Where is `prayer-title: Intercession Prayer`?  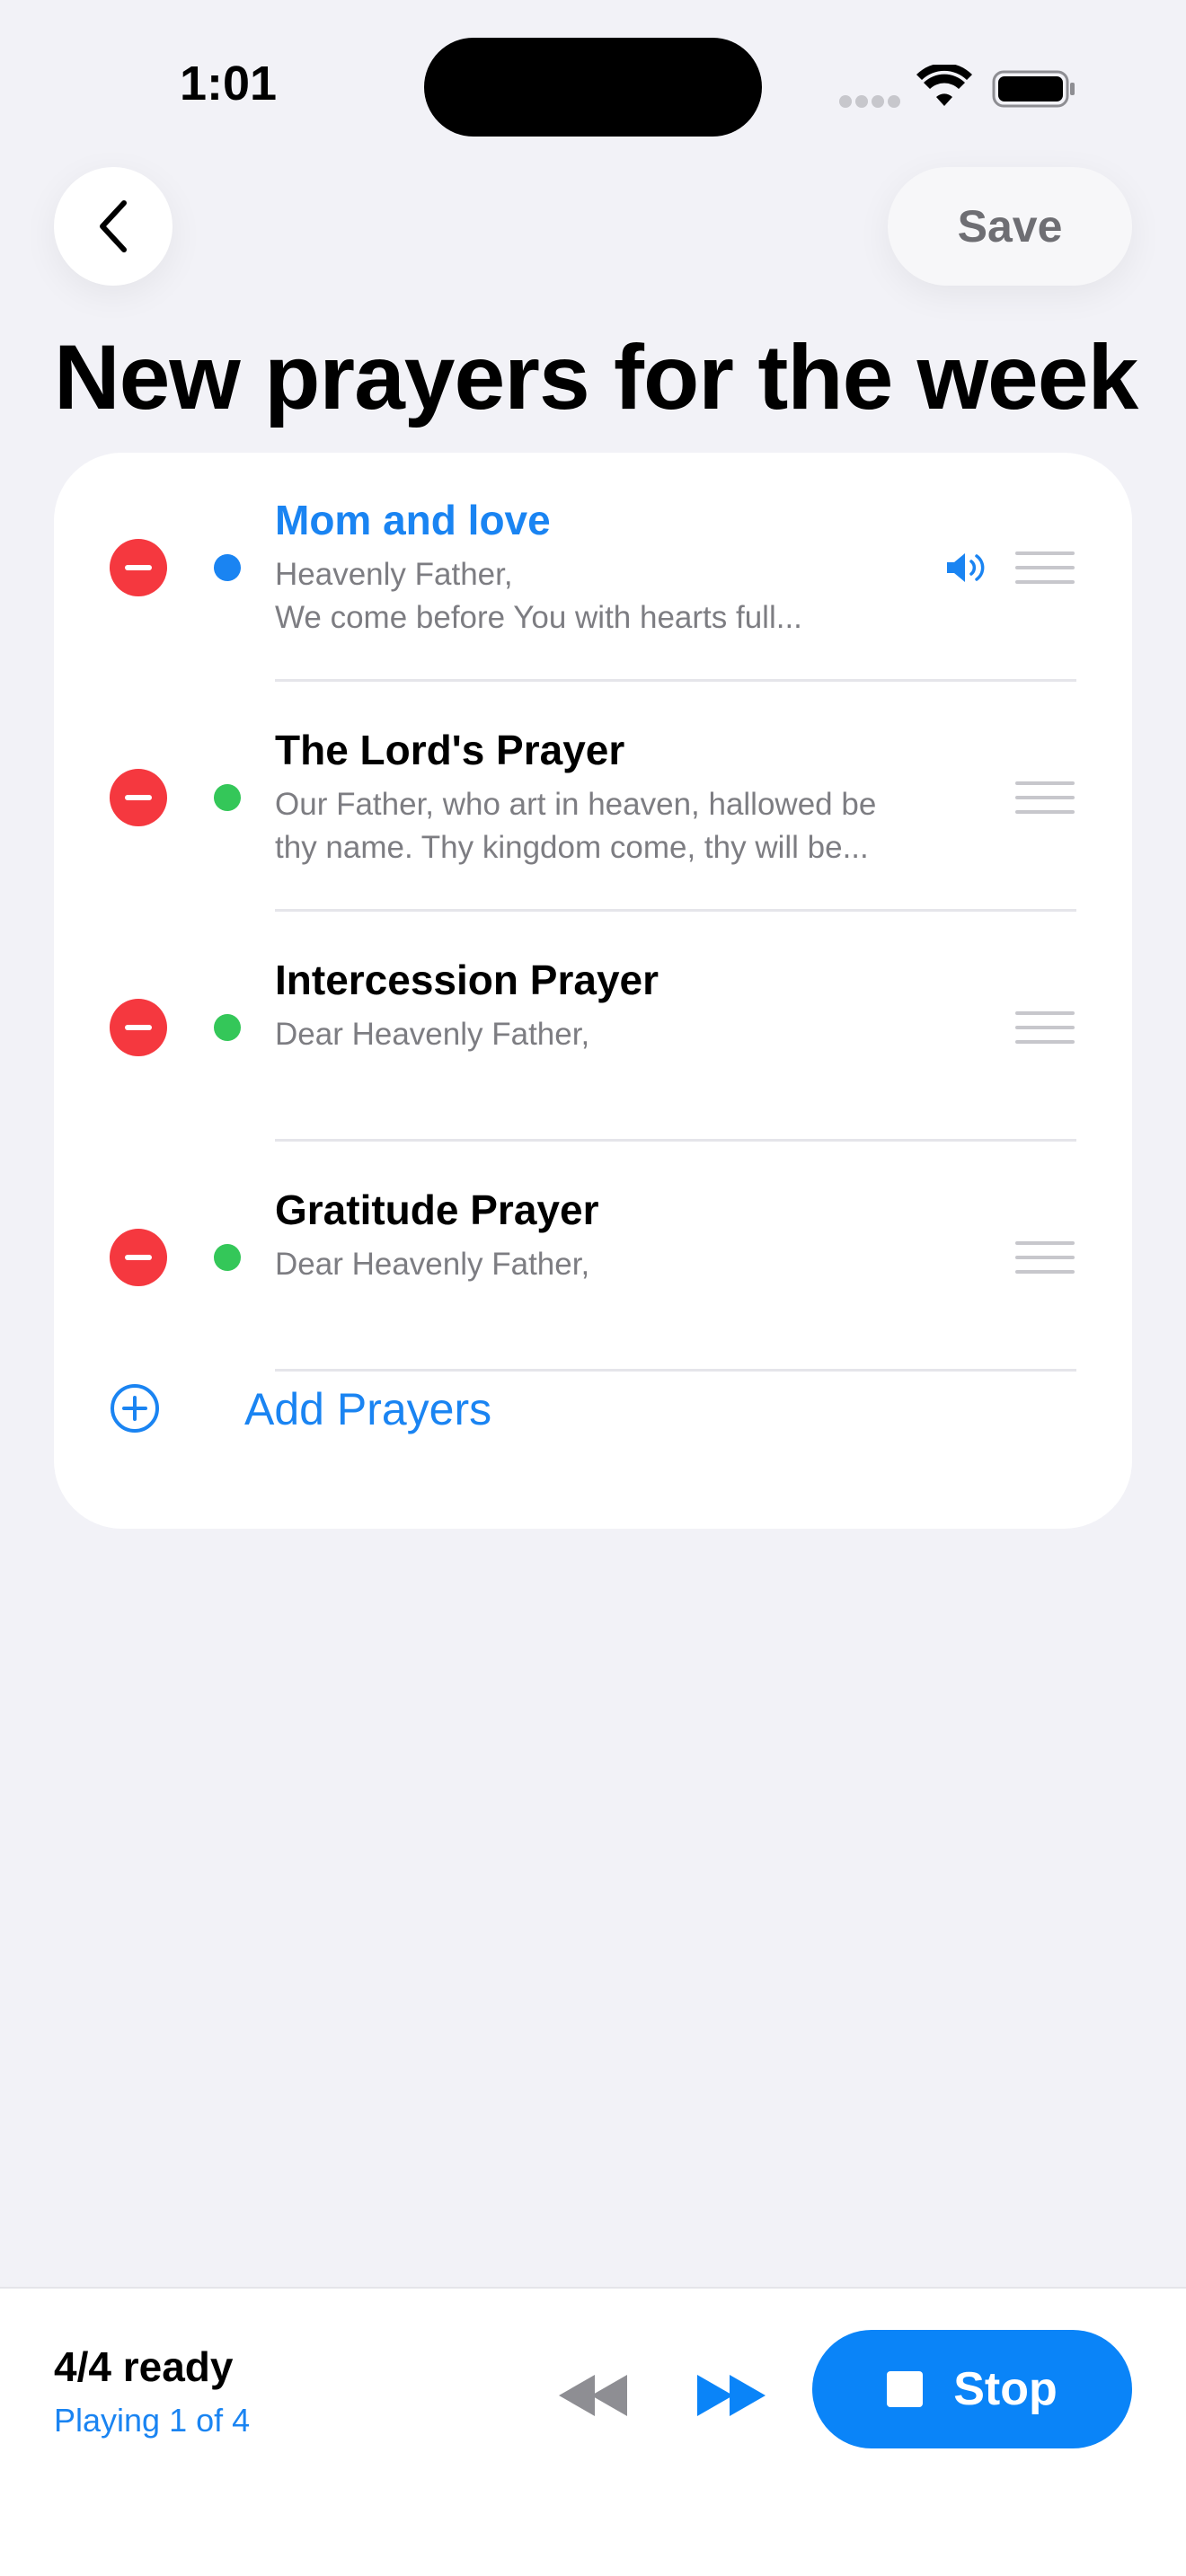
prayer-title: Intercession Prayer is located at coordinates (467, 980).